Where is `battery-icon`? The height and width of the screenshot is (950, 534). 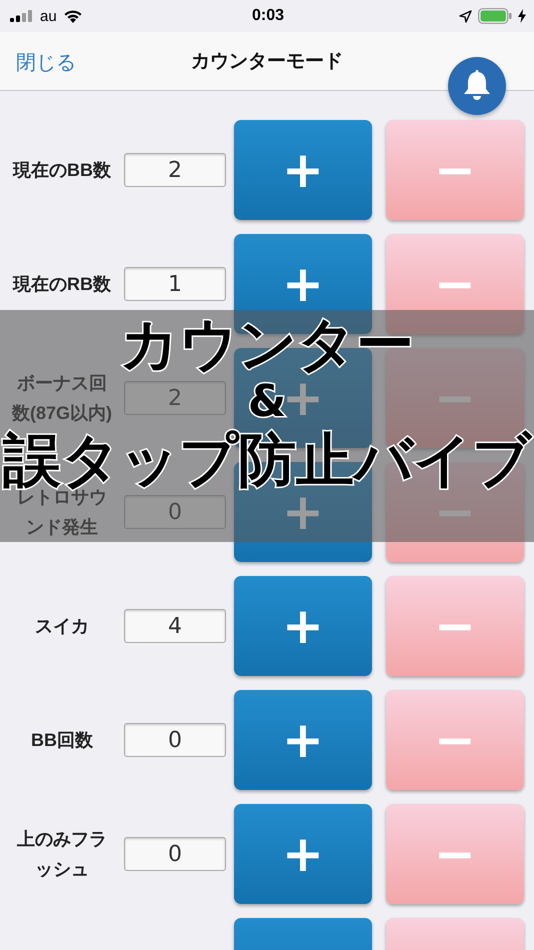
battery-icon is located at coordinates (495, 16).